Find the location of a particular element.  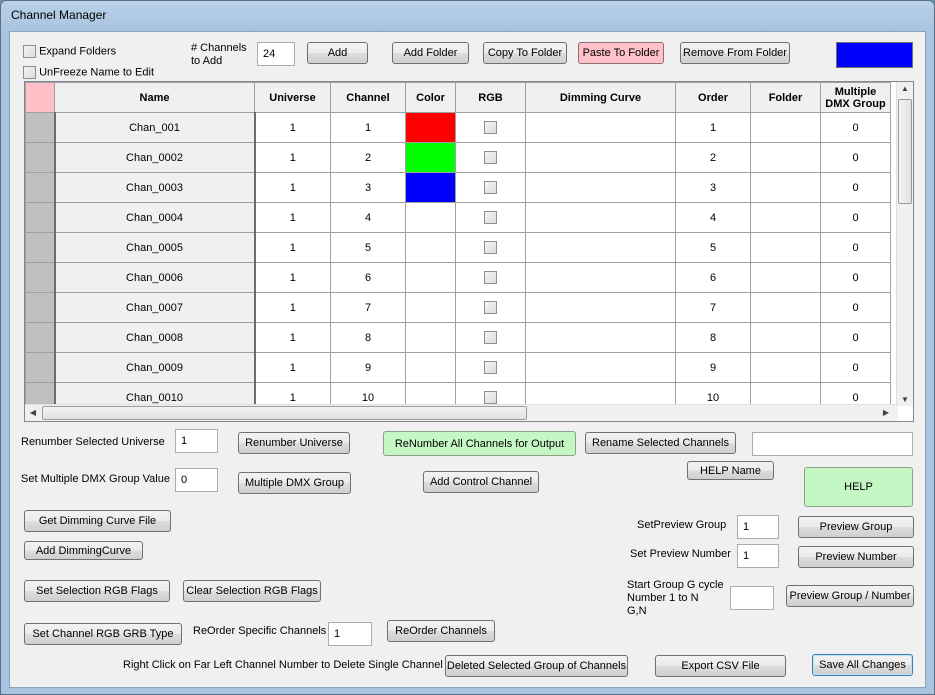

unfreeze-name-checkbox: UnFreeze Name to Edit is located at coordinates (88, 72).